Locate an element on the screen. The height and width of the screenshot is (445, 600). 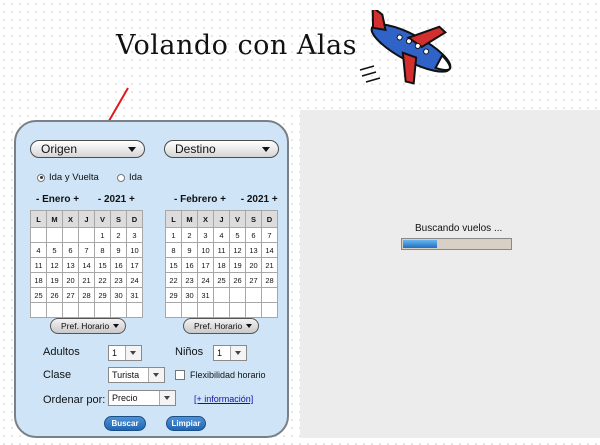
pref-horario-dropdown-1: Pref. Horario is located at coordinates (88, 326).